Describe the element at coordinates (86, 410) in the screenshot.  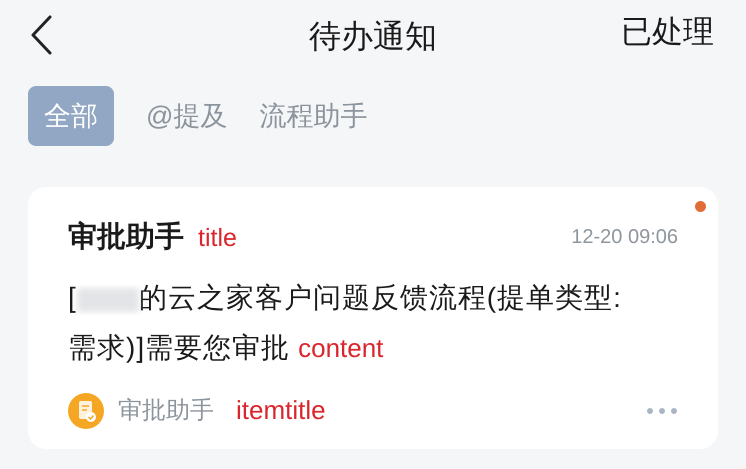
I see `document-icon` at that location.